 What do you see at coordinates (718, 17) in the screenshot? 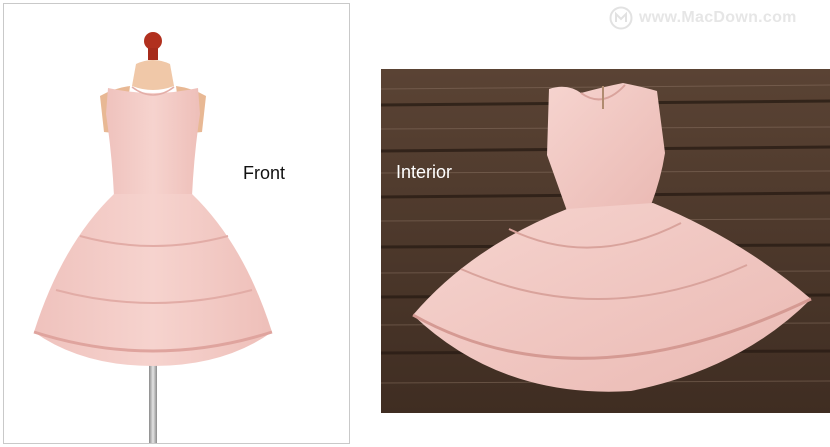
I see `watermark-text: www.MacDown.com` at bounding box center [718, 17].